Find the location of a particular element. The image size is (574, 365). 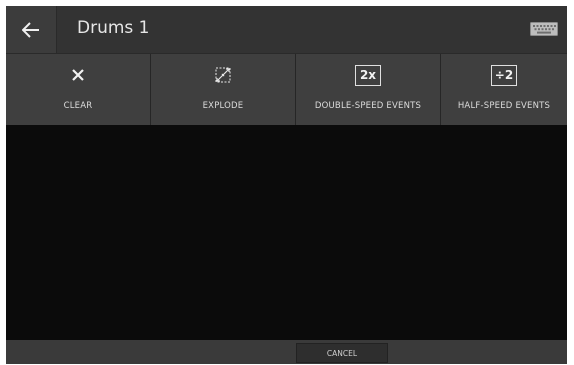

cancel-button: CANCEL is located at coordinates (342, 353).